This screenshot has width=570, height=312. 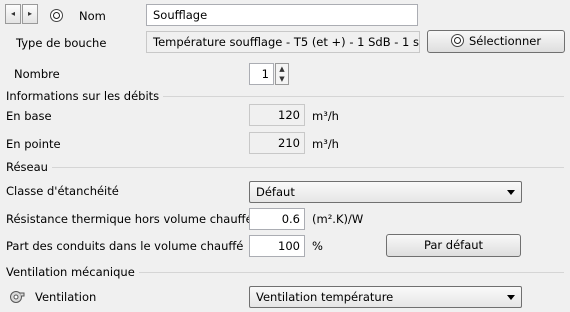 I want to click on etancheite-value: Défaut, so click(x=275, y=192).